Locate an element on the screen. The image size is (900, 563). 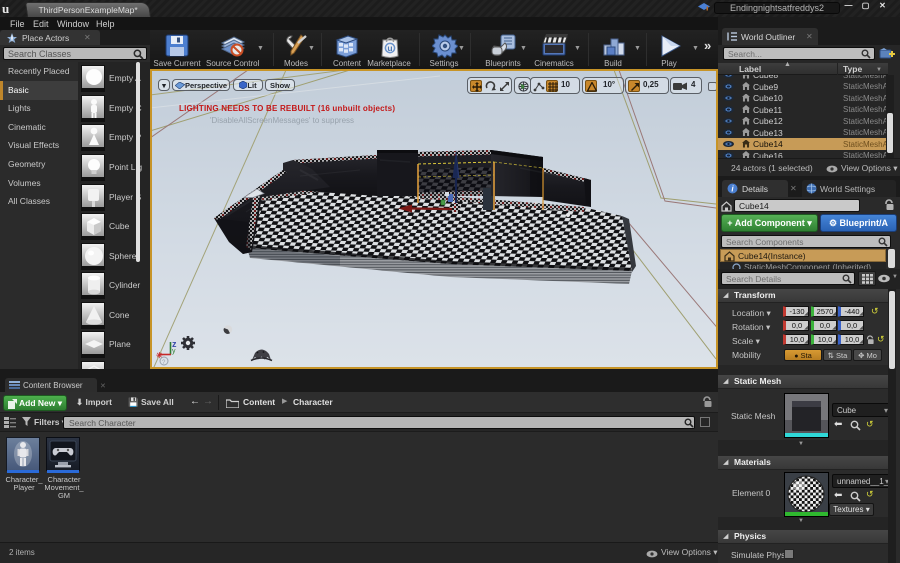
svg-text: y is located at coordinates (174, 351).